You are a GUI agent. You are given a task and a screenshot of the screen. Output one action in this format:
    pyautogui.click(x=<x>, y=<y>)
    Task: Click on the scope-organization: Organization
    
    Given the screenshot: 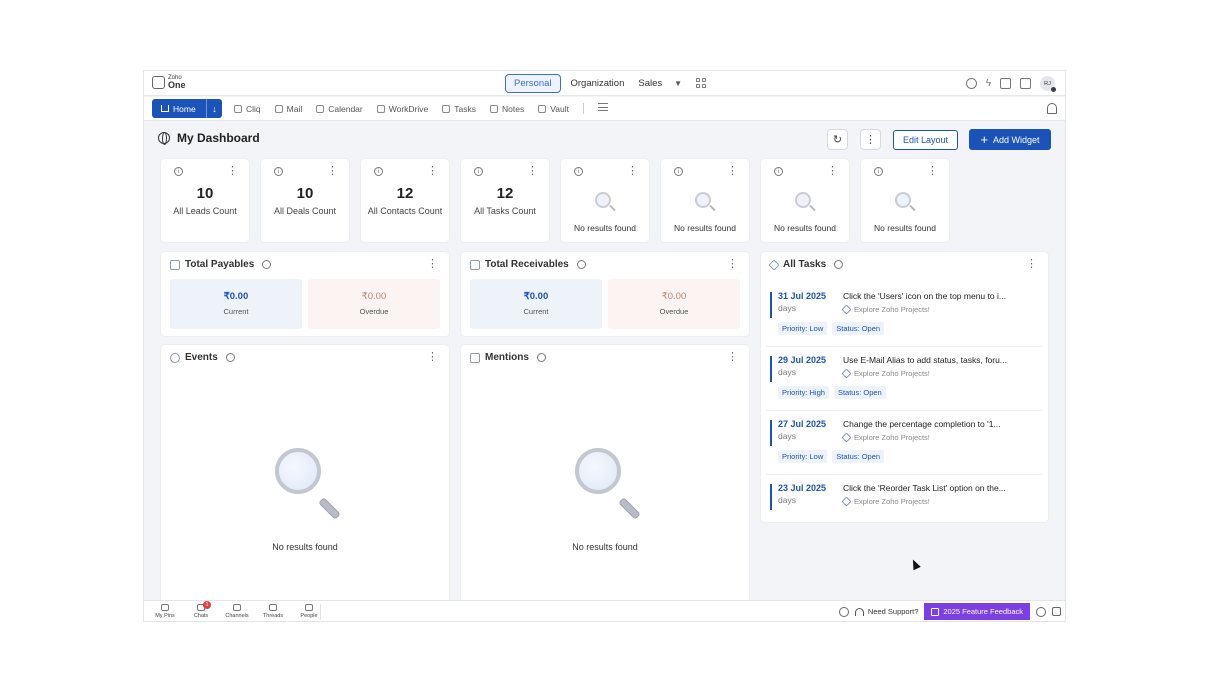 What is the action you would take?
    pyautogui.click(x=598, y=83)
    